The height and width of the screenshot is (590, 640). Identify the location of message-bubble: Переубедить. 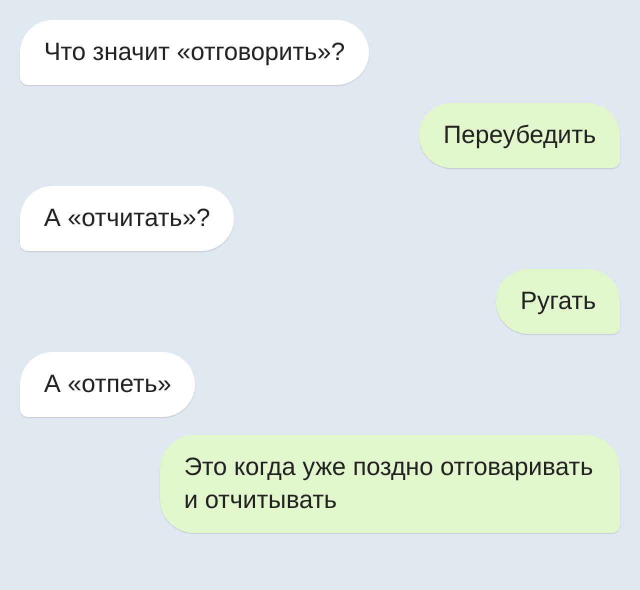
(519, 135).